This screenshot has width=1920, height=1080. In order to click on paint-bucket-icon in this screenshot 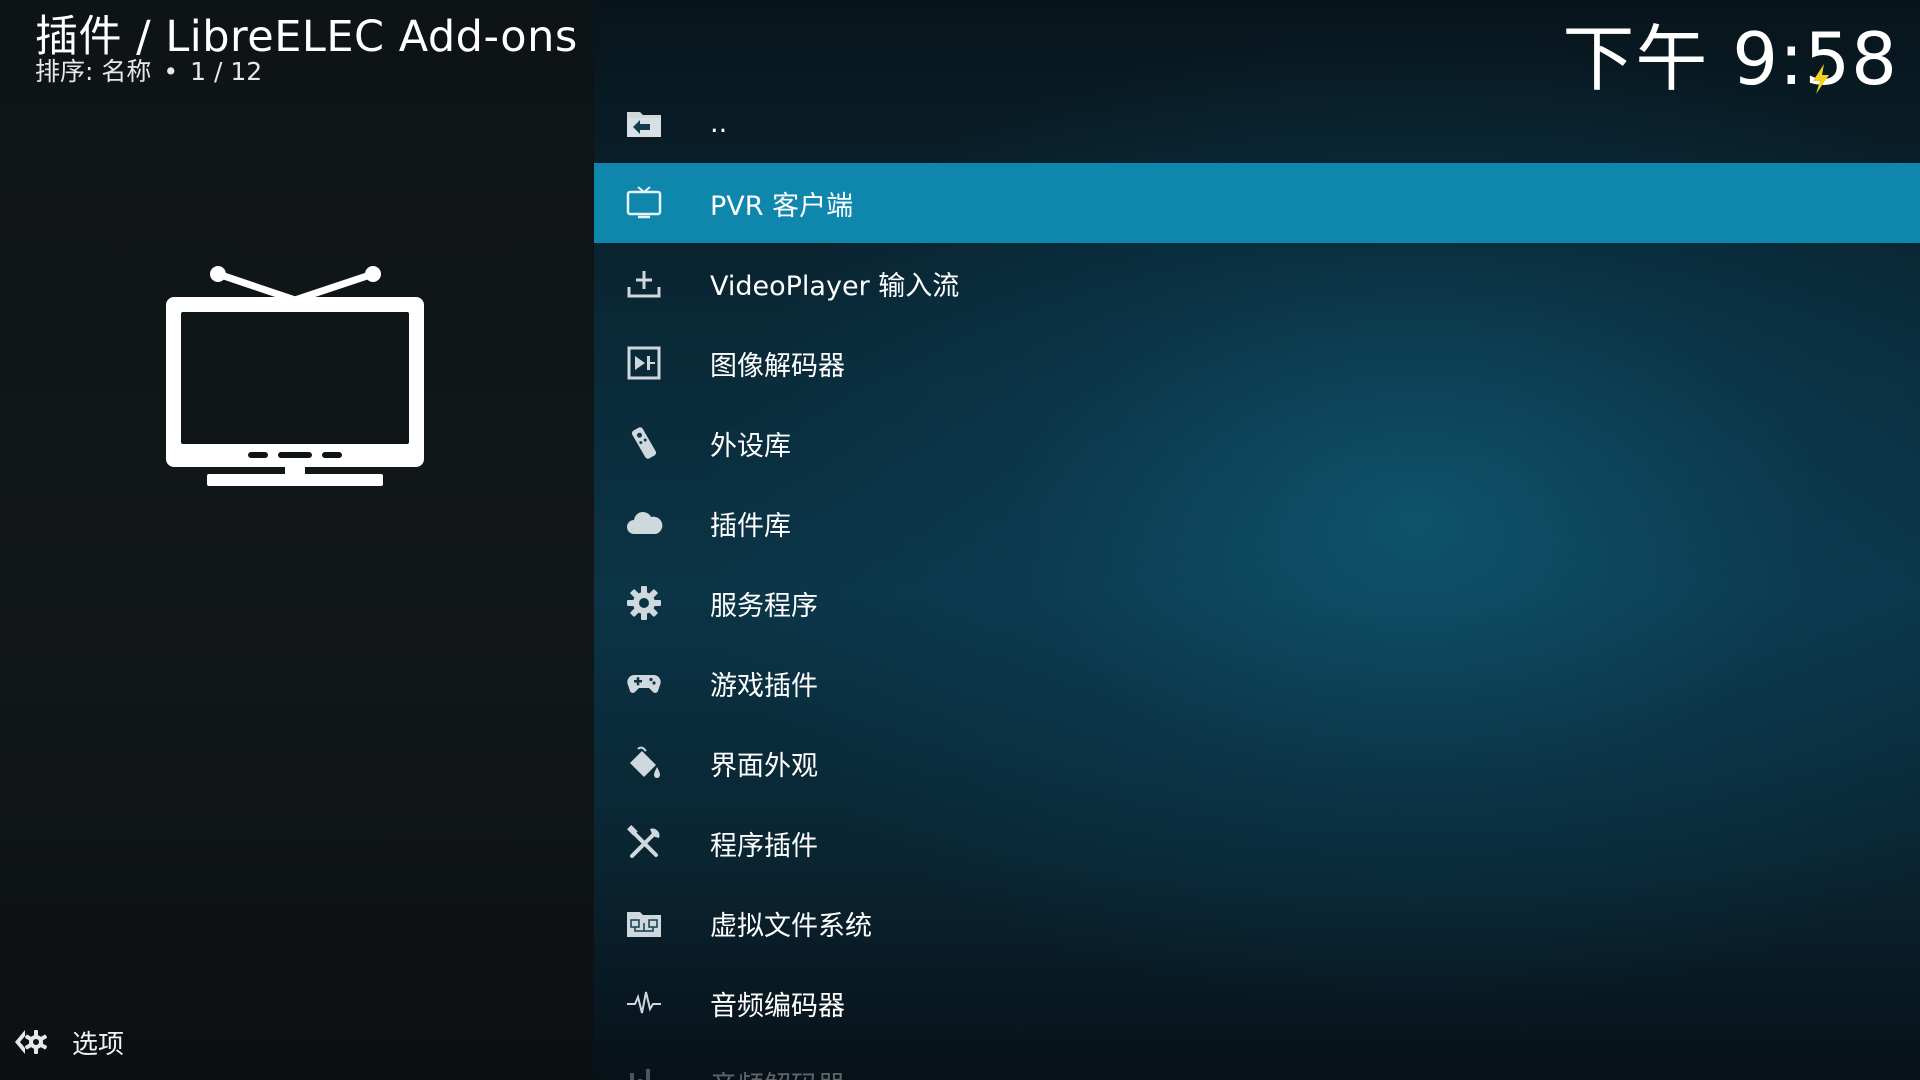, I will do `click(644, 763)`.